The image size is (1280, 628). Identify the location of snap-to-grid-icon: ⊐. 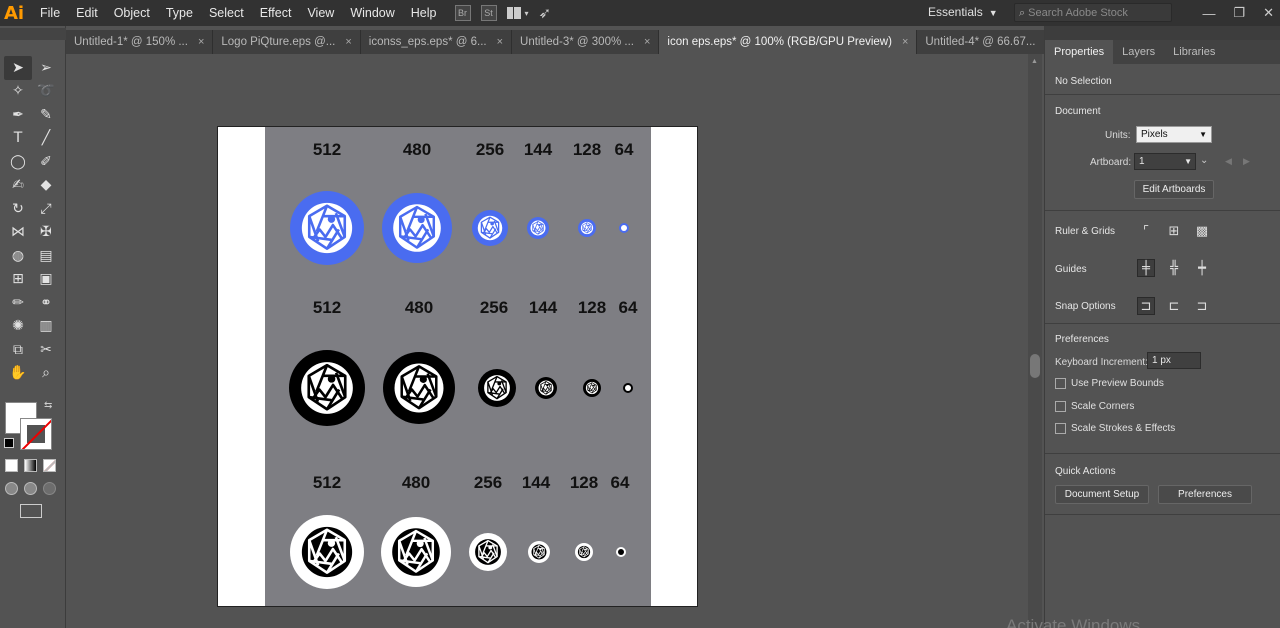
(1202, 306).